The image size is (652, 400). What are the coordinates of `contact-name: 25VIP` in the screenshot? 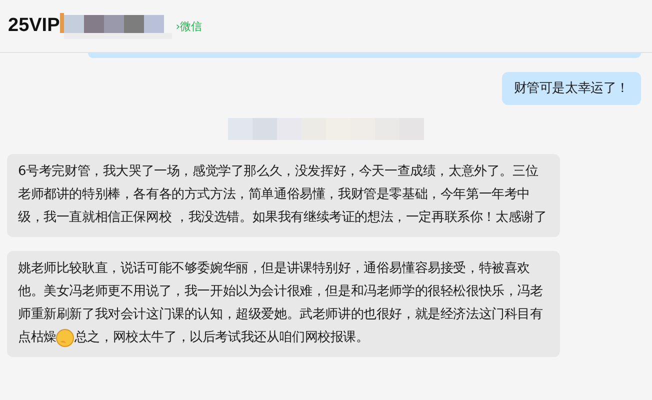 It's located at (34, 26).